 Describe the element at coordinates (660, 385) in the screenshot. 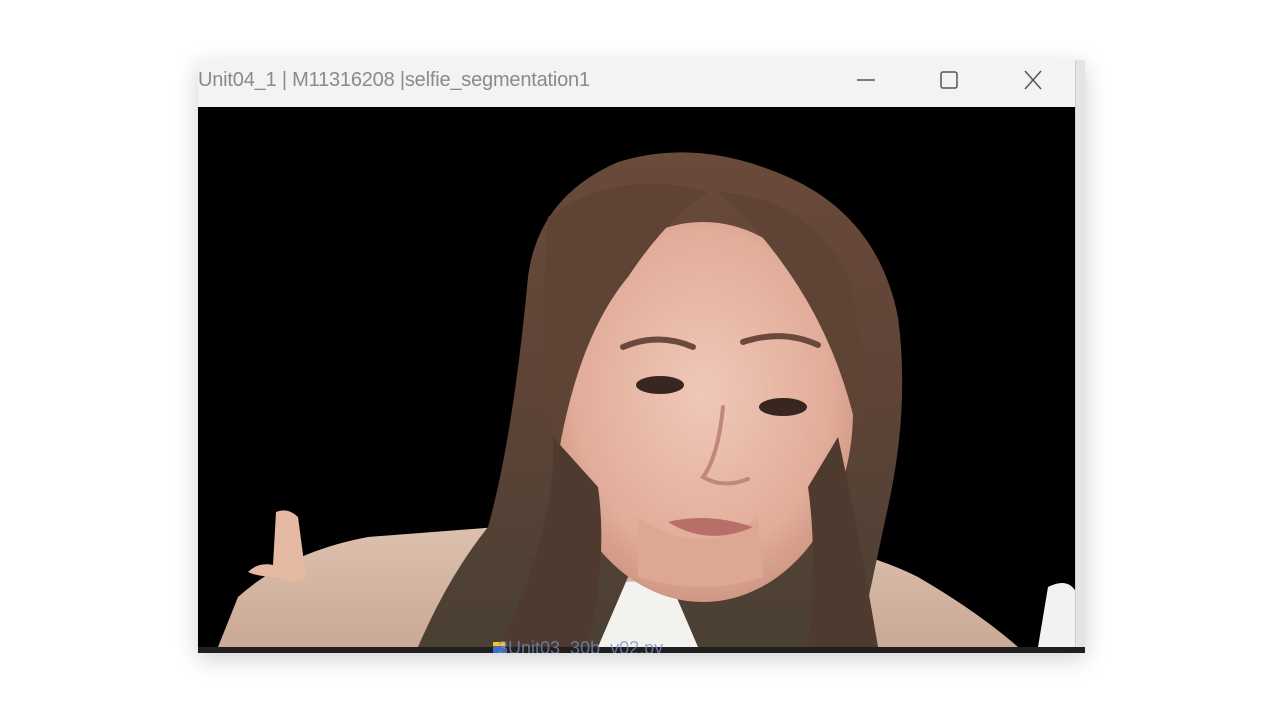

I see `left-eye` at that location.